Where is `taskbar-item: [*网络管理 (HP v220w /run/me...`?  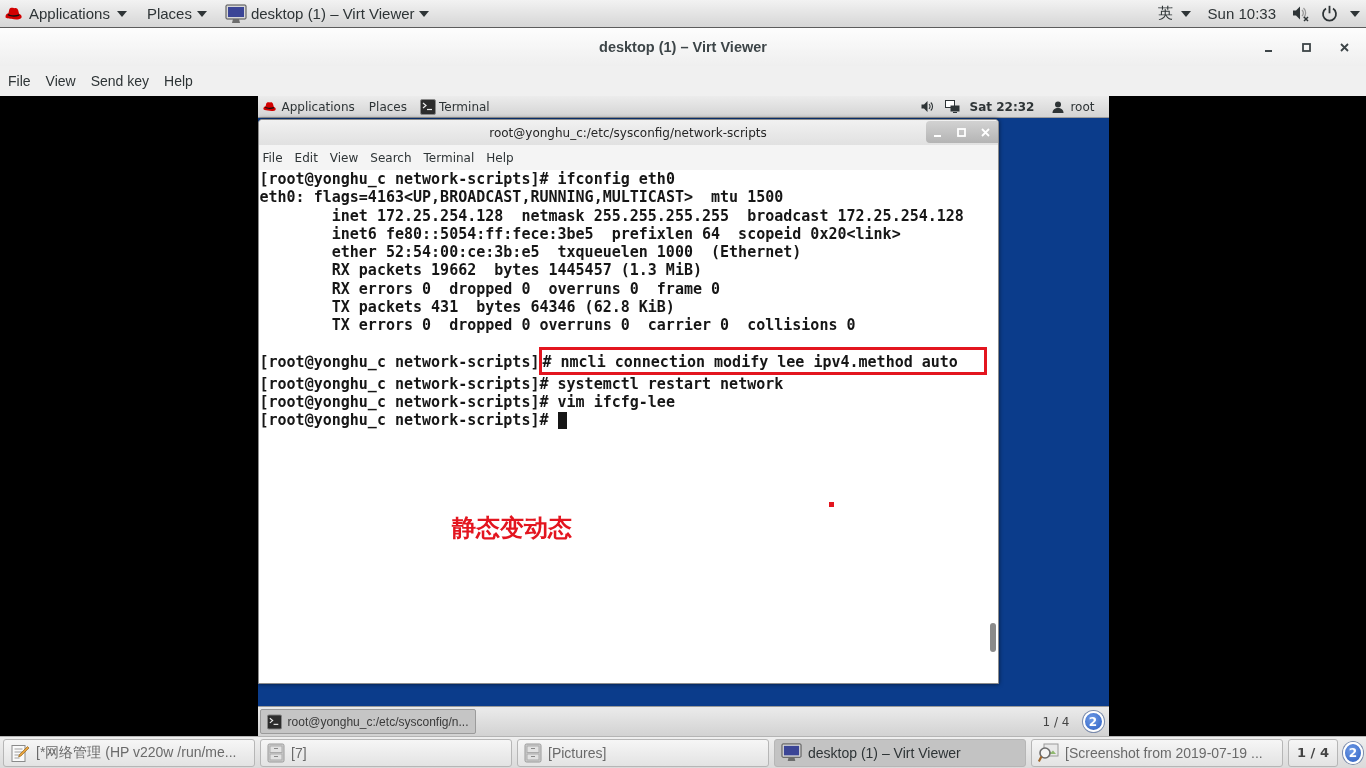
taskbar-item: [*网络管理 (HP v220w /run/me... is located at coordinates (129, 752).